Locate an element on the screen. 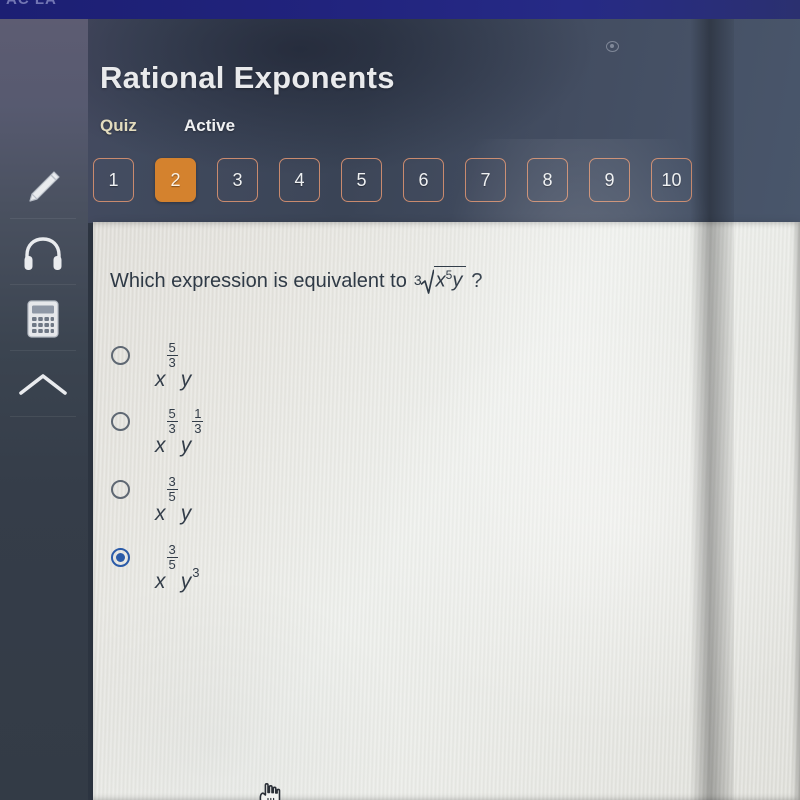 The image size is (800, 800). pager-button-3: 3 is located at coordinates (237, 180).